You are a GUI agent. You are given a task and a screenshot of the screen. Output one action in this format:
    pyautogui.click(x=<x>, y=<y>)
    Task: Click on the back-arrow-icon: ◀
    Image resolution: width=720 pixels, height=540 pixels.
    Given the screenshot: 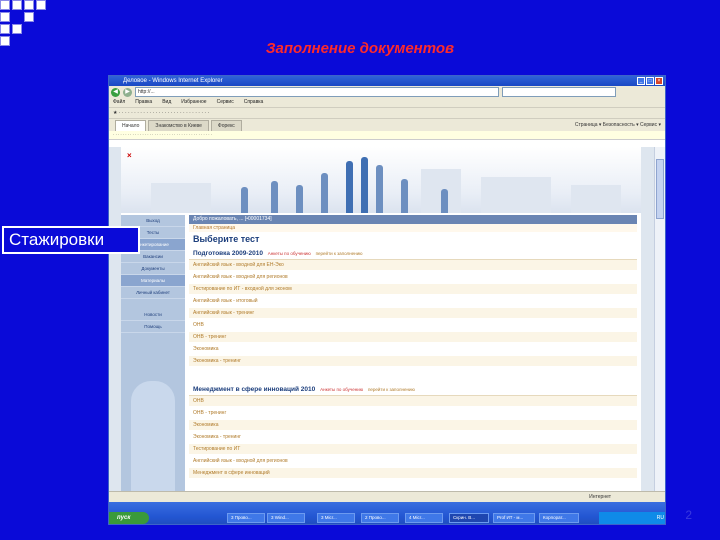 What is the action you would take?
    pyautogui.click(x=115, y=92)
    